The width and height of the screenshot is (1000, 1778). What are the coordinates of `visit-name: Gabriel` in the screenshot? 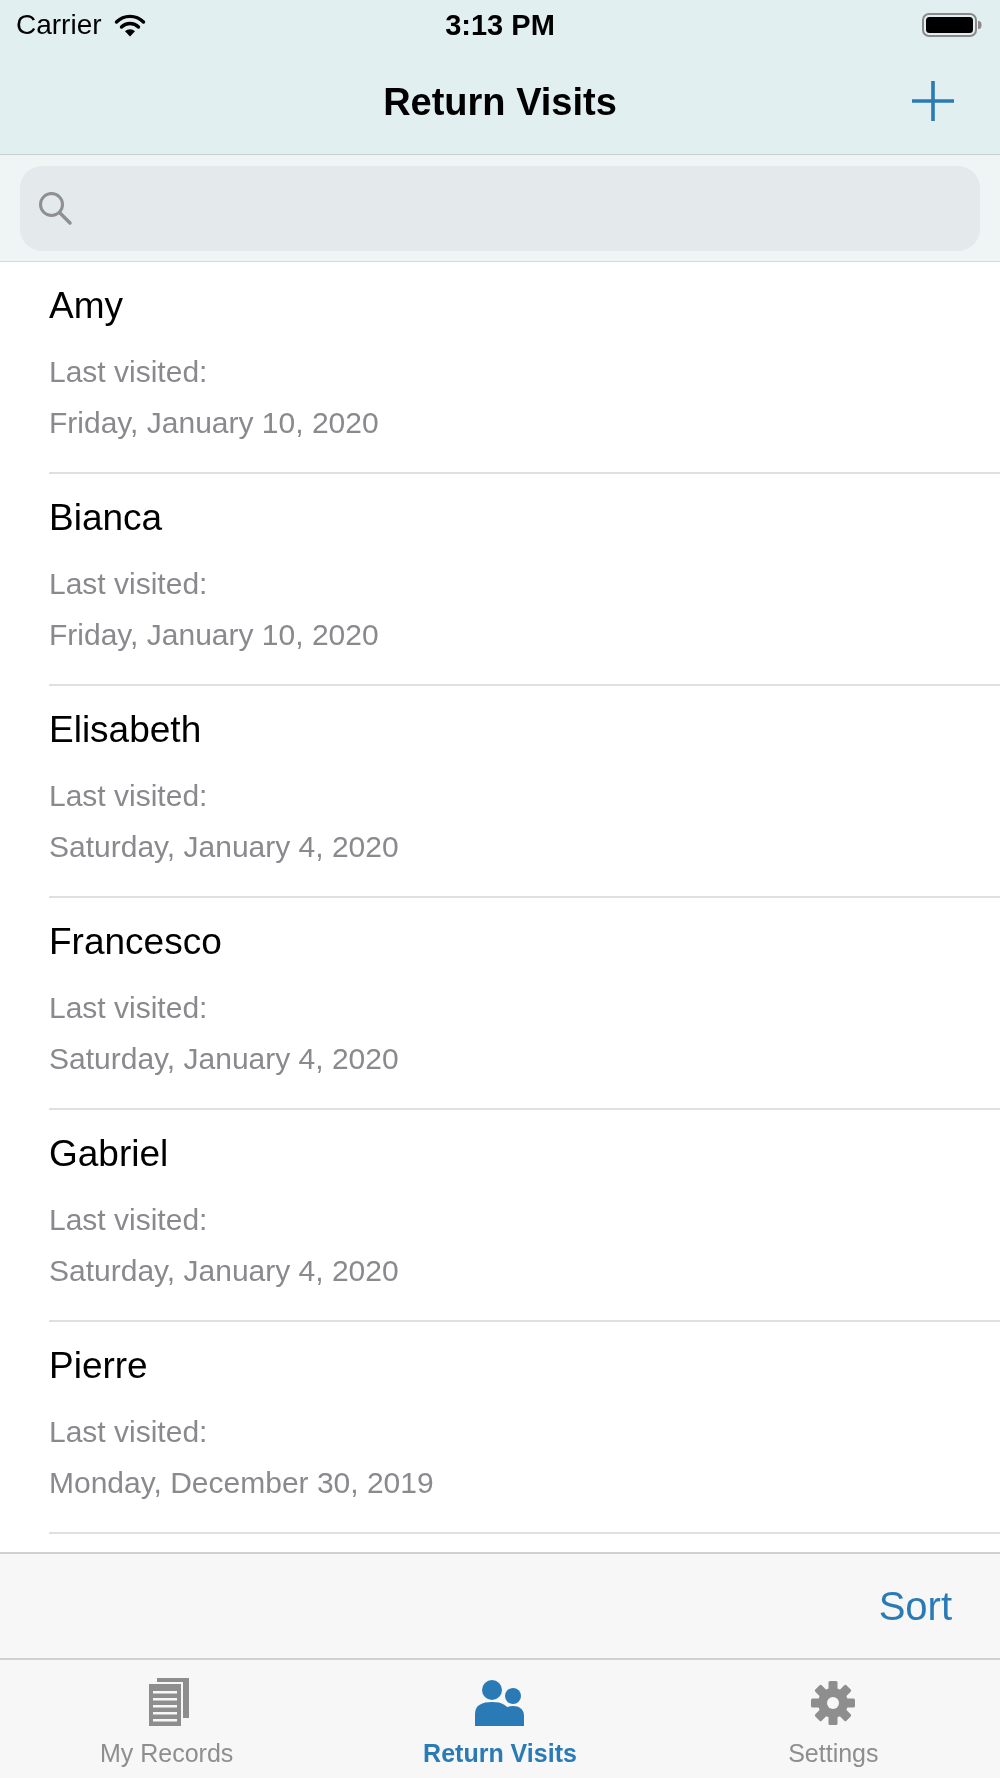 It's located at (109, 1154).